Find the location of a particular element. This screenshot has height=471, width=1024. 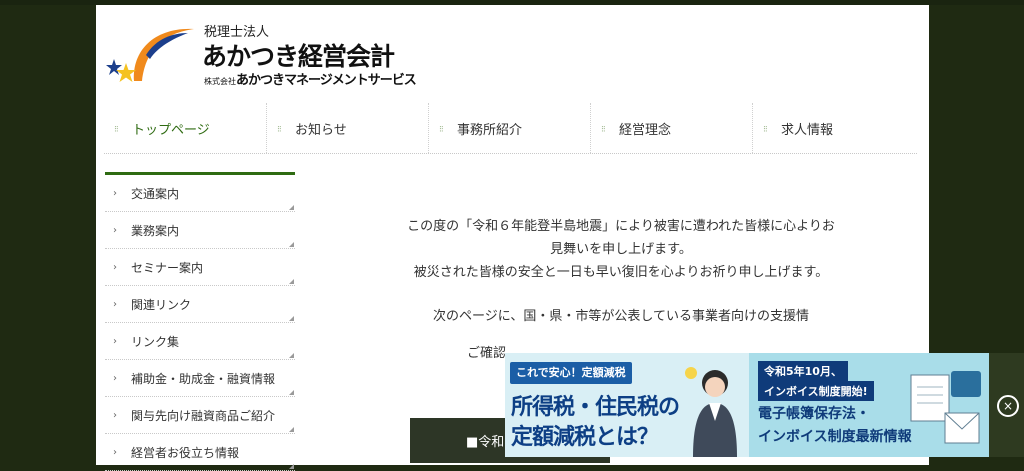

sidebar-item-label: 関連リンク is located at coordinates (161, 304).